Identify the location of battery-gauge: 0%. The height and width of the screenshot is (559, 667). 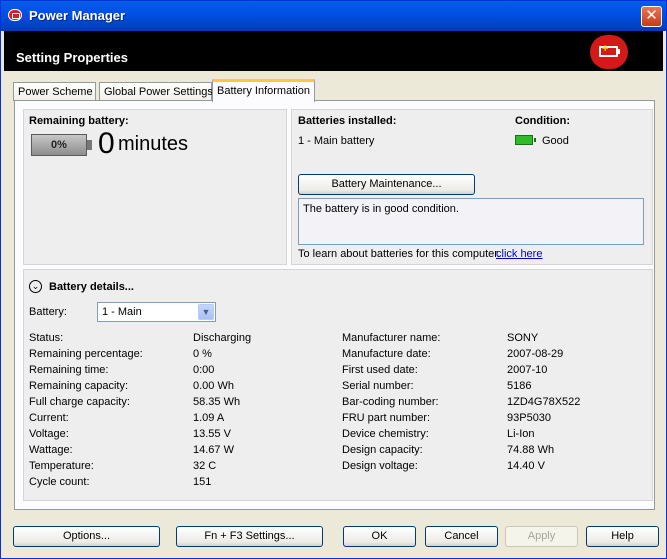
(59, 145).